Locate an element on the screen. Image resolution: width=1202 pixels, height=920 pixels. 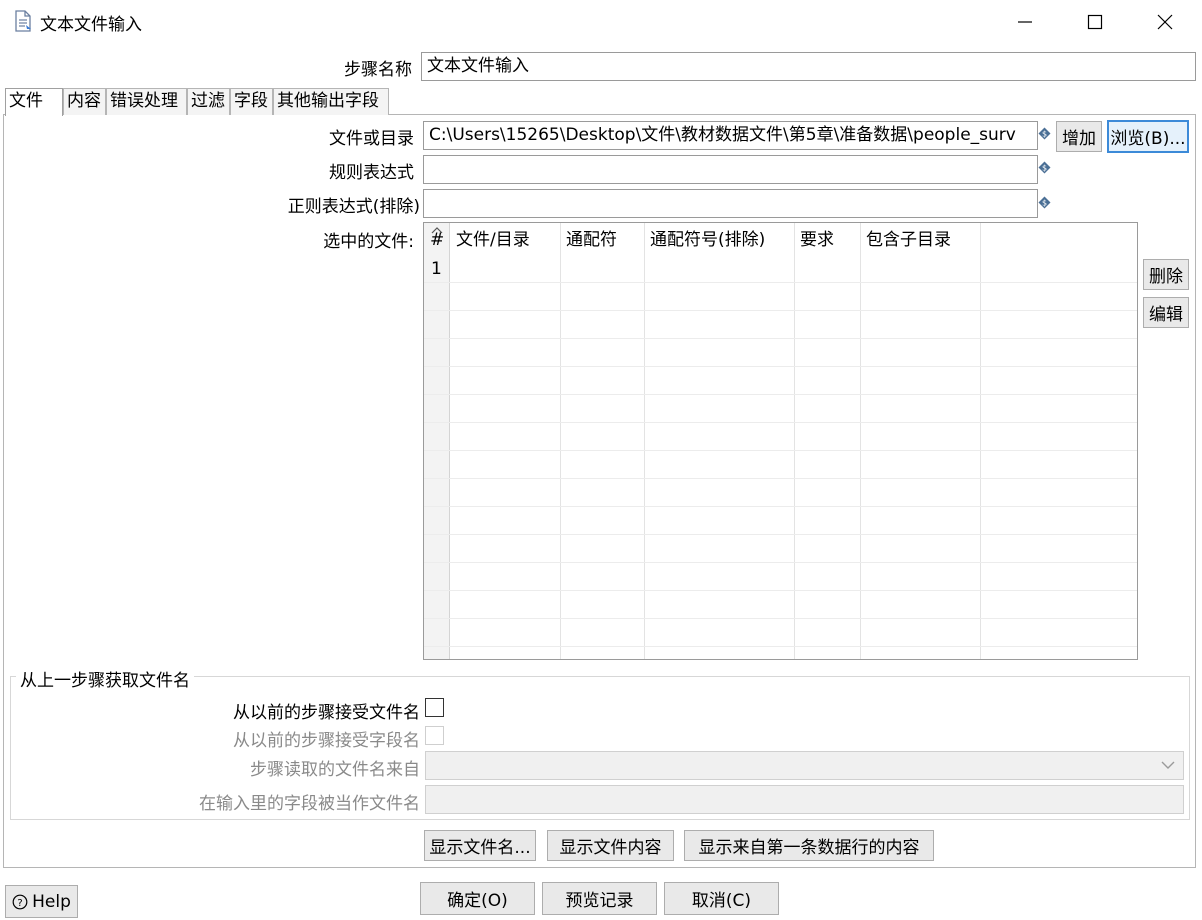
regex-label: 规则表达式 is located at coordinates (371, 173).